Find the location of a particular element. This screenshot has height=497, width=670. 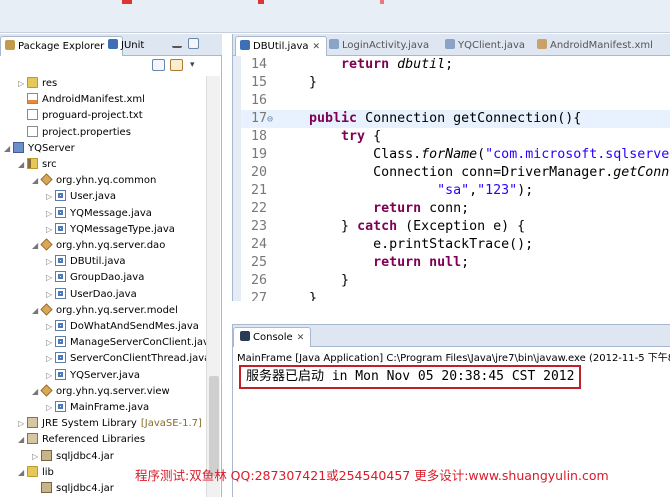

fold-toggle-icon: ⊖ is located at coordinates (272, 120).